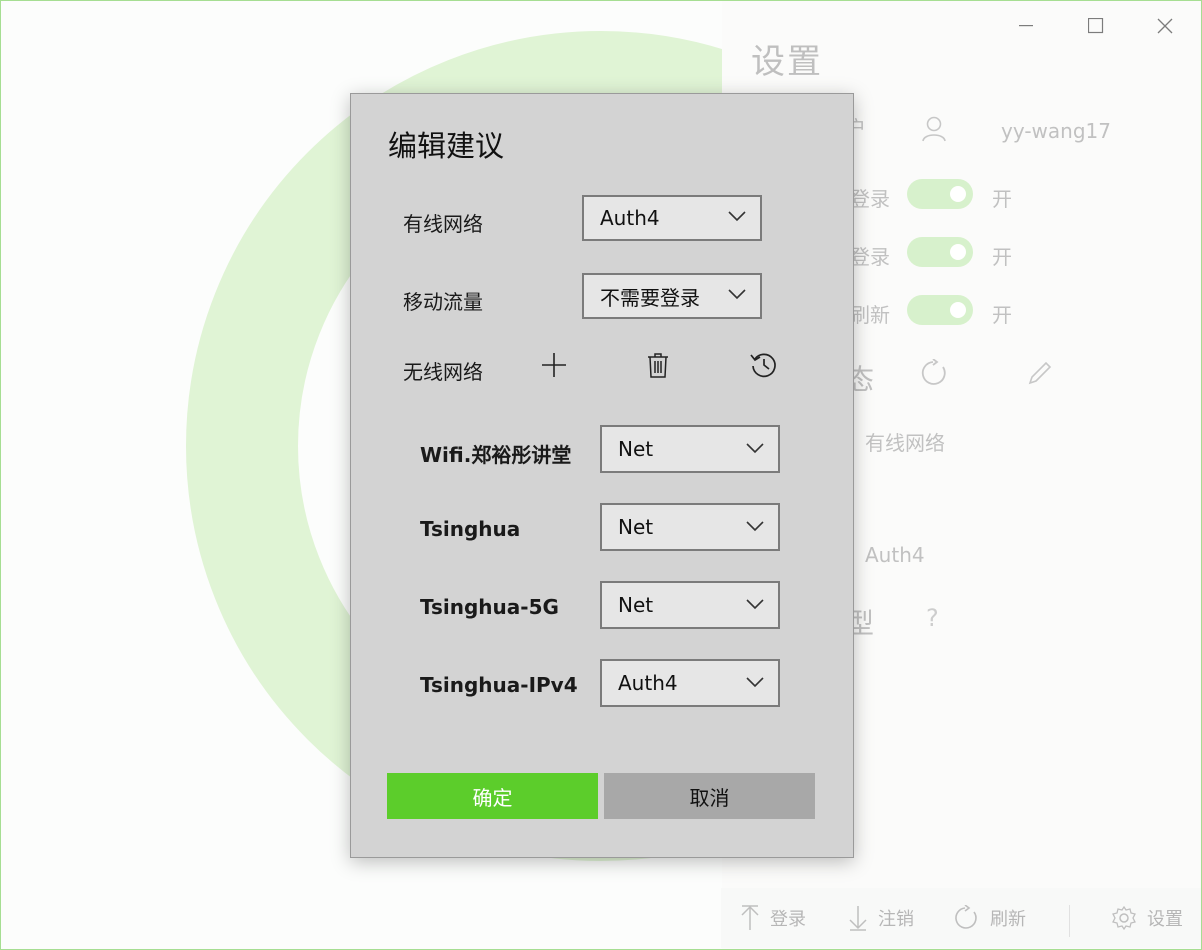  What do you see at coordinates (750, 917) in the screenshot?
I see `arrow-up-icon` at bounding box center [750, 917].